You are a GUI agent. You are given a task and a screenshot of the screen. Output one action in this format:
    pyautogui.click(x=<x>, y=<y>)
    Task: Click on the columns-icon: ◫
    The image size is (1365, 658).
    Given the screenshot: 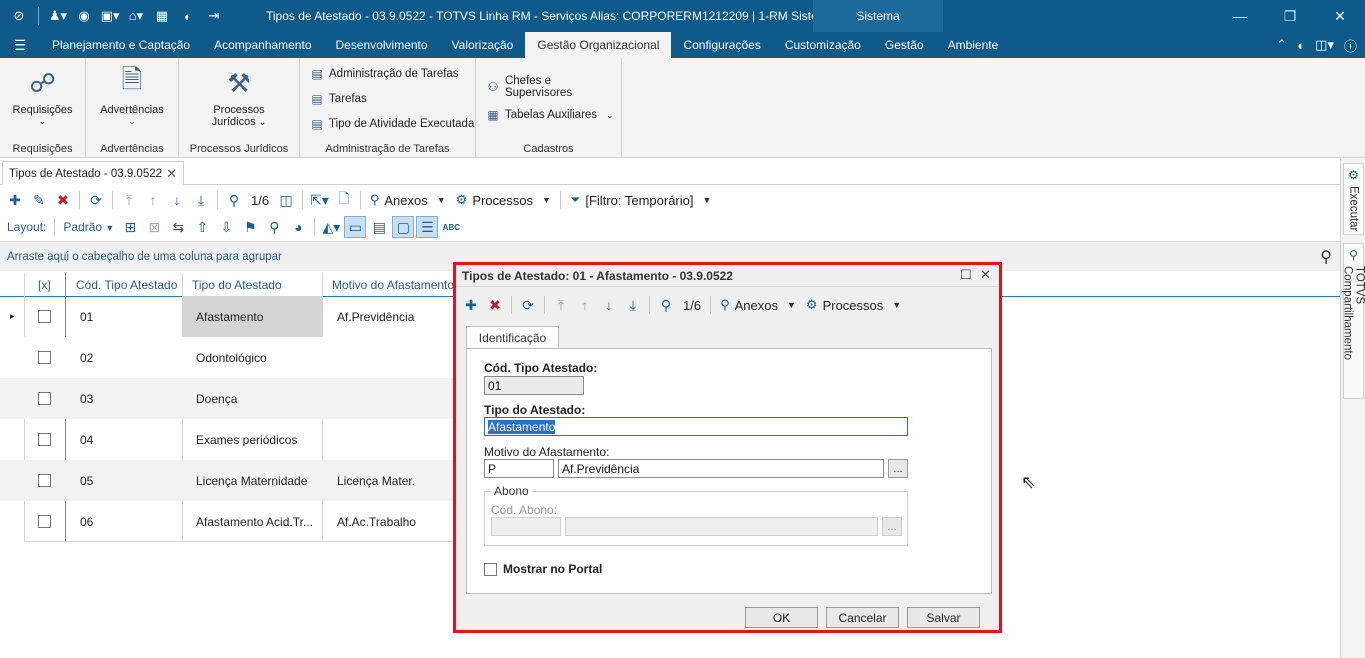 What is the action you would take?
    pyautogui.click(x=286, y=200)
    